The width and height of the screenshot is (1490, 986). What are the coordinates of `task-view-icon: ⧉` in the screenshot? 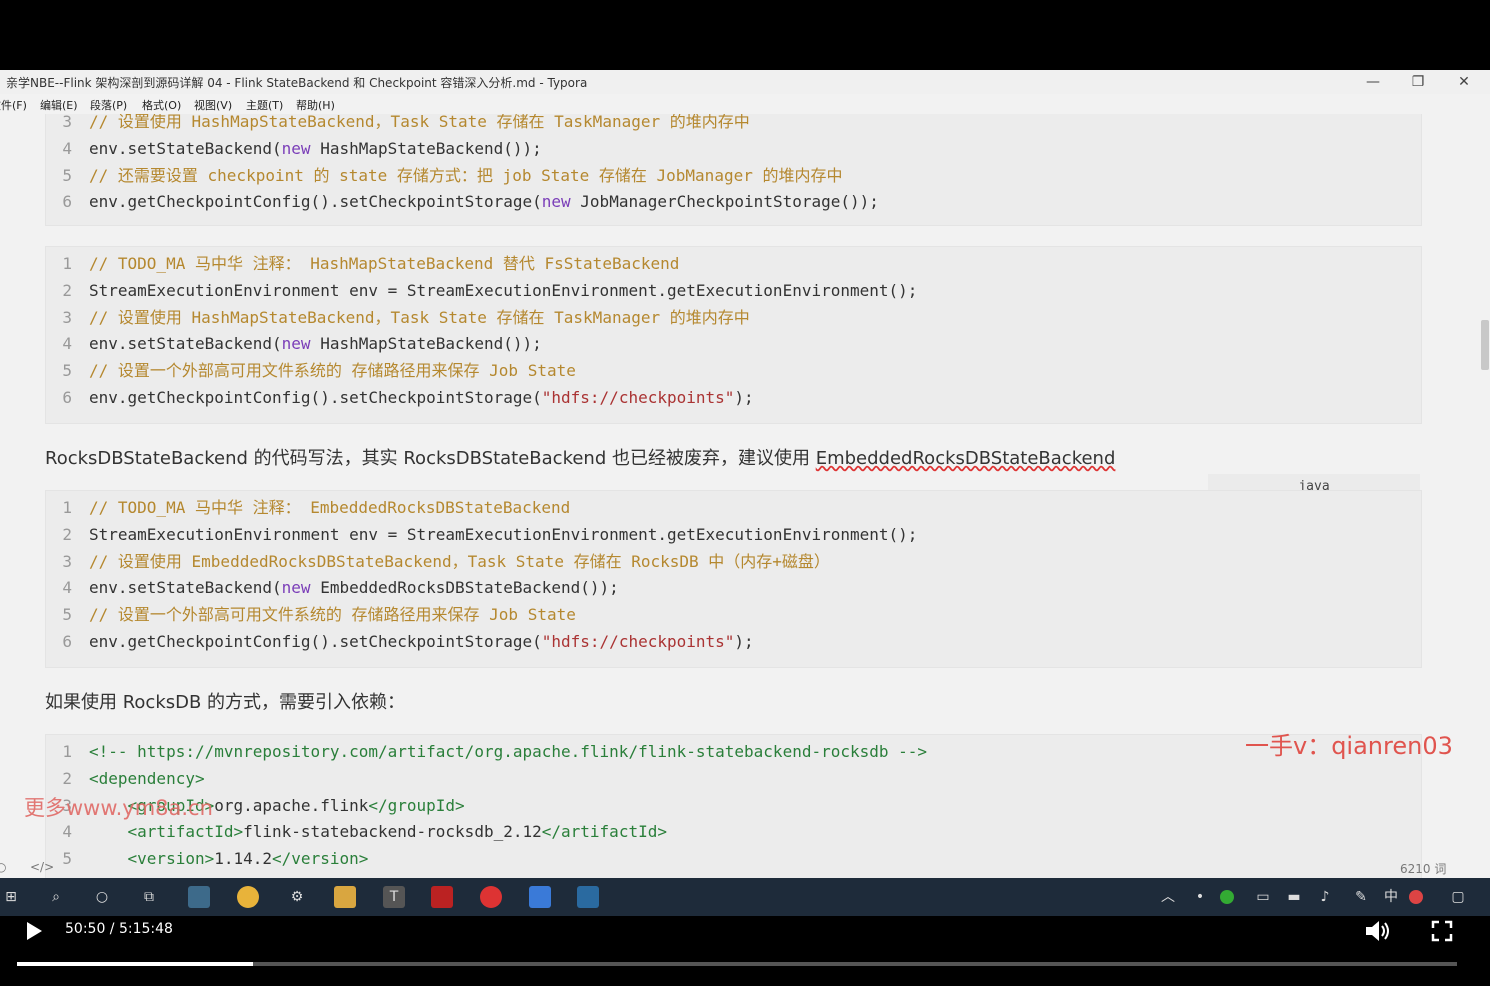 It's located at (149, 897).